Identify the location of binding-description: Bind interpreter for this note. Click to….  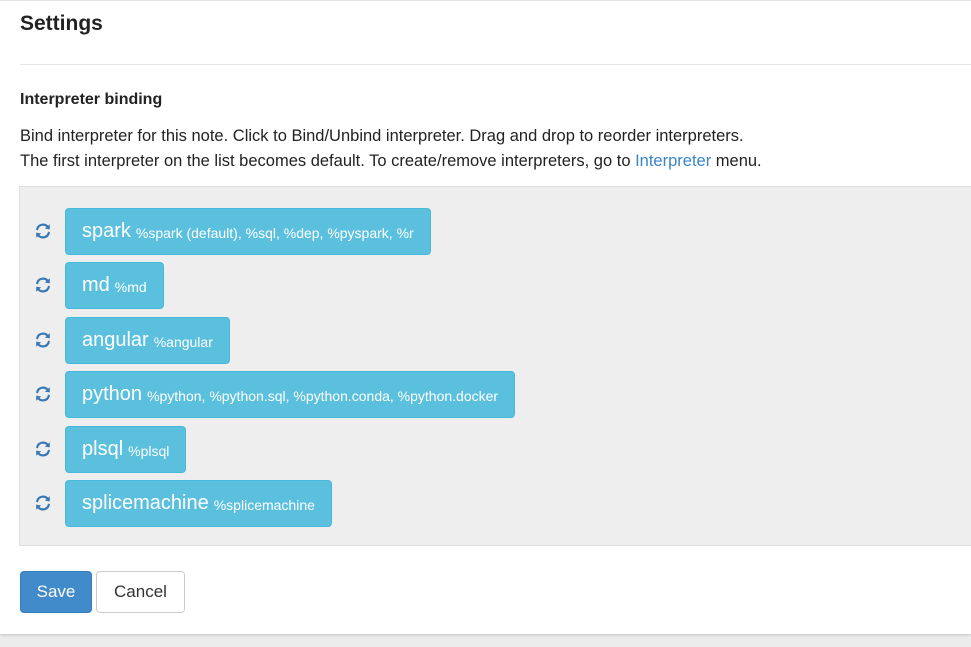
(391, 149).